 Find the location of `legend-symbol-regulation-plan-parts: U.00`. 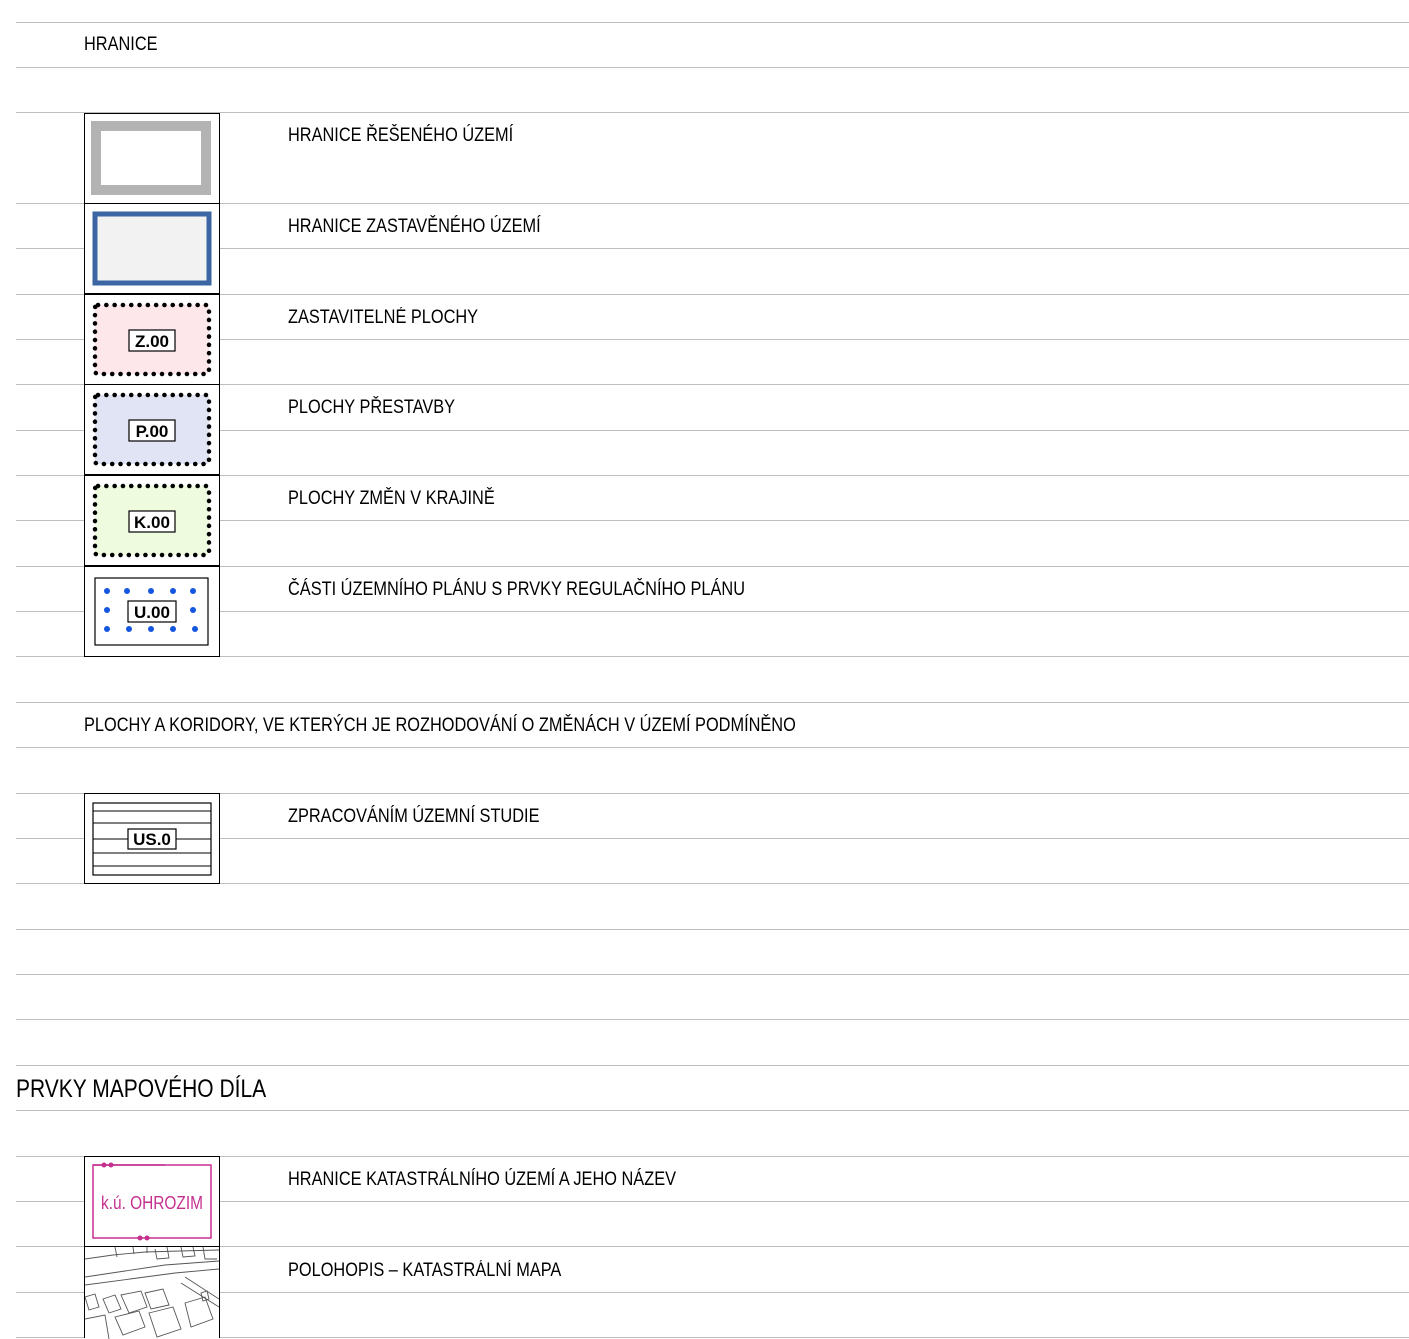

legend-symbol-regulation-plan-parts: U.00 is located at coordinates (152, 611).